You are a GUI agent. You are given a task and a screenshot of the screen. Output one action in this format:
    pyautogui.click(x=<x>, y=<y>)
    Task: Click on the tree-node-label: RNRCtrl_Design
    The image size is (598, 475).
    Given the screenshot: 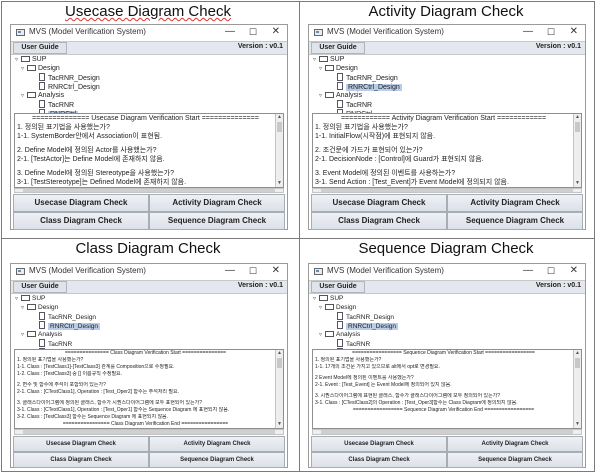 What is the action you would take?
    pyautogui.click(x=74, y=87)
    